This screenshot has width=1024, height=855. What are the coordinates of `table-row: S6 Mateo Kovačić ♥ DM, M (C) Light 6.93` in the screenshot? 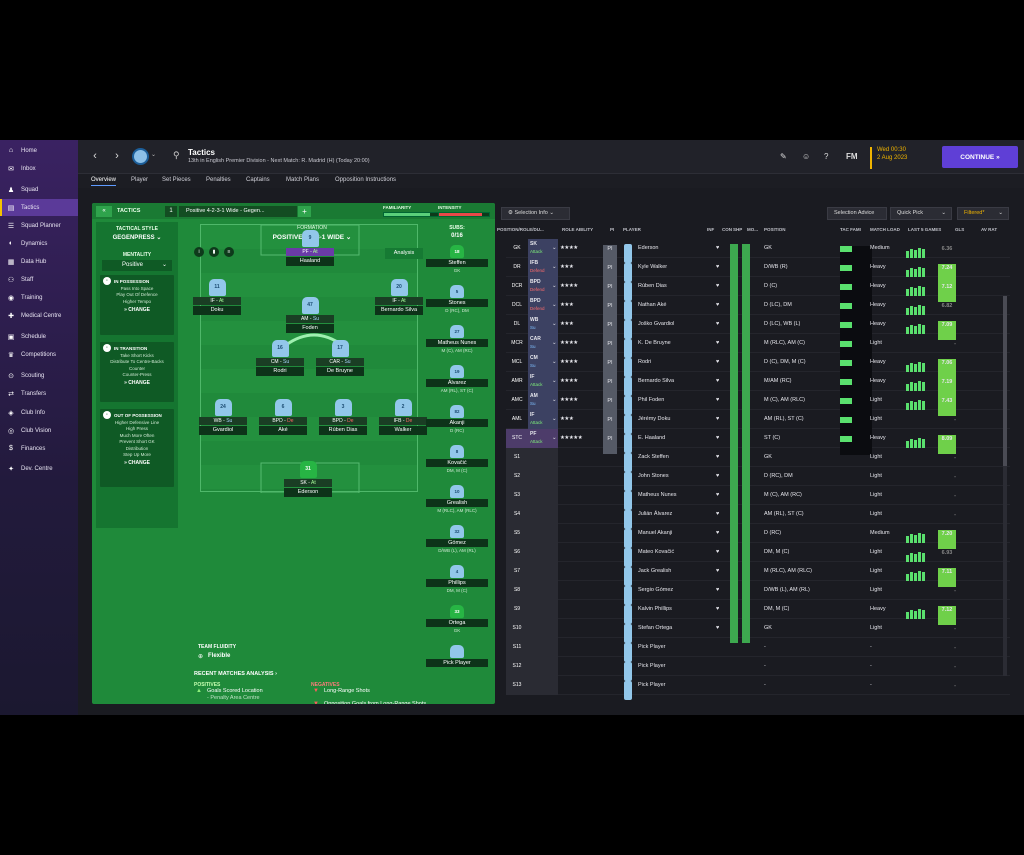 It's located at (758, 555).